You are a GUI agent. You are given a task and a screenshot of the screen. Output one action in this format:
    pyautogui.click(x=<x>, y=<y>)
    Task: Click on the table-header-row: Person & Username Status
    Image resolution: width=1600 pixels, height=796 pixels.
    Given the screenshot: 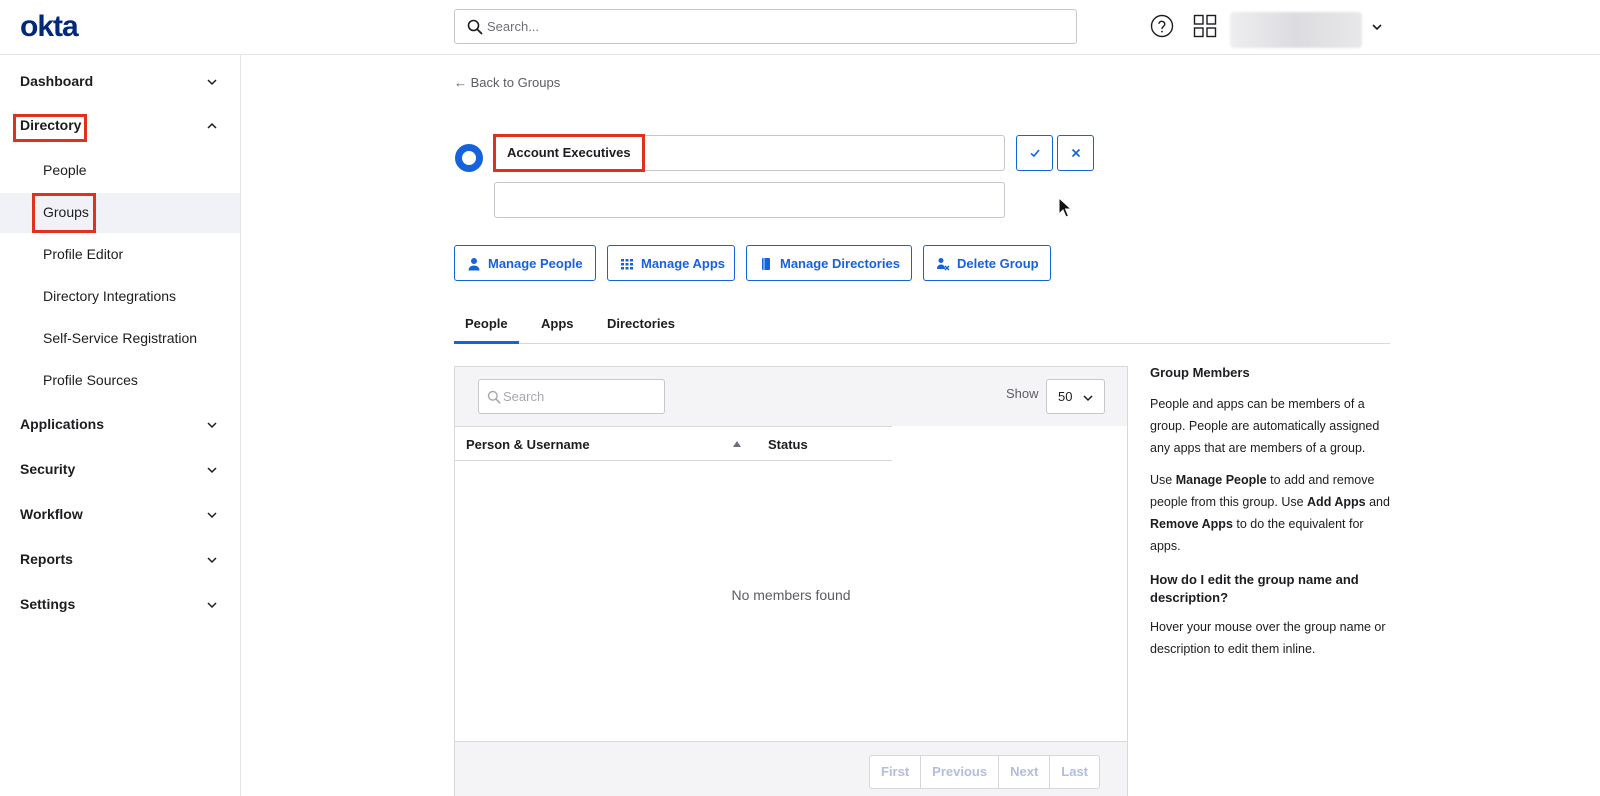 What is the action you would take?
    pyautogui.click(x=673, y=443)
    